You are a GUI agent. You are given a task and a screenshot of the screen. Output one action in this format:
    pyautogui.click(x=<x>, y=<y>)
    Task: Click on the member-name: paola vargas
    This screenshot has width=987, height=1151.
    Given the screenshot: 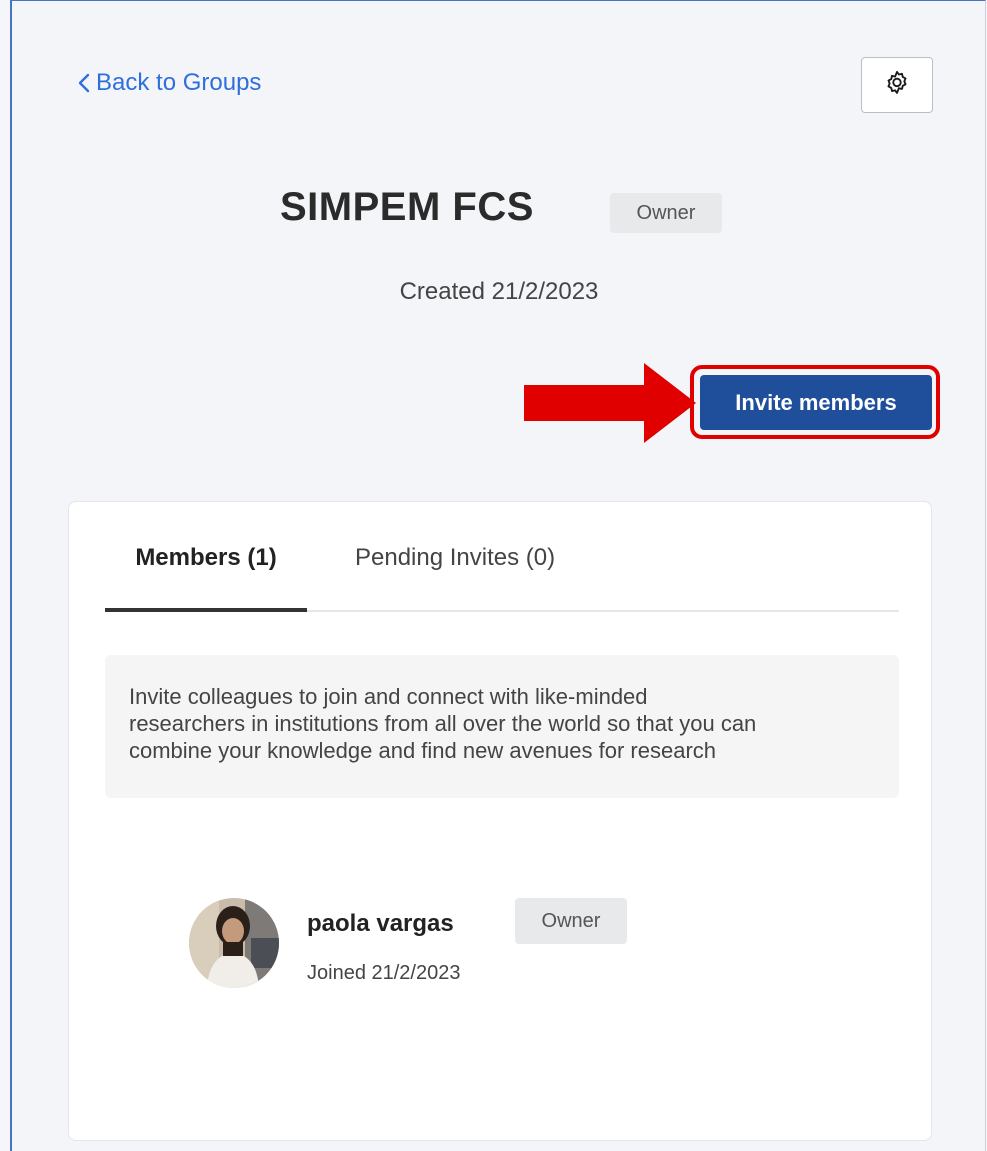 What is the action you would take?
    pyautogui.click(x=380, y=924)
    